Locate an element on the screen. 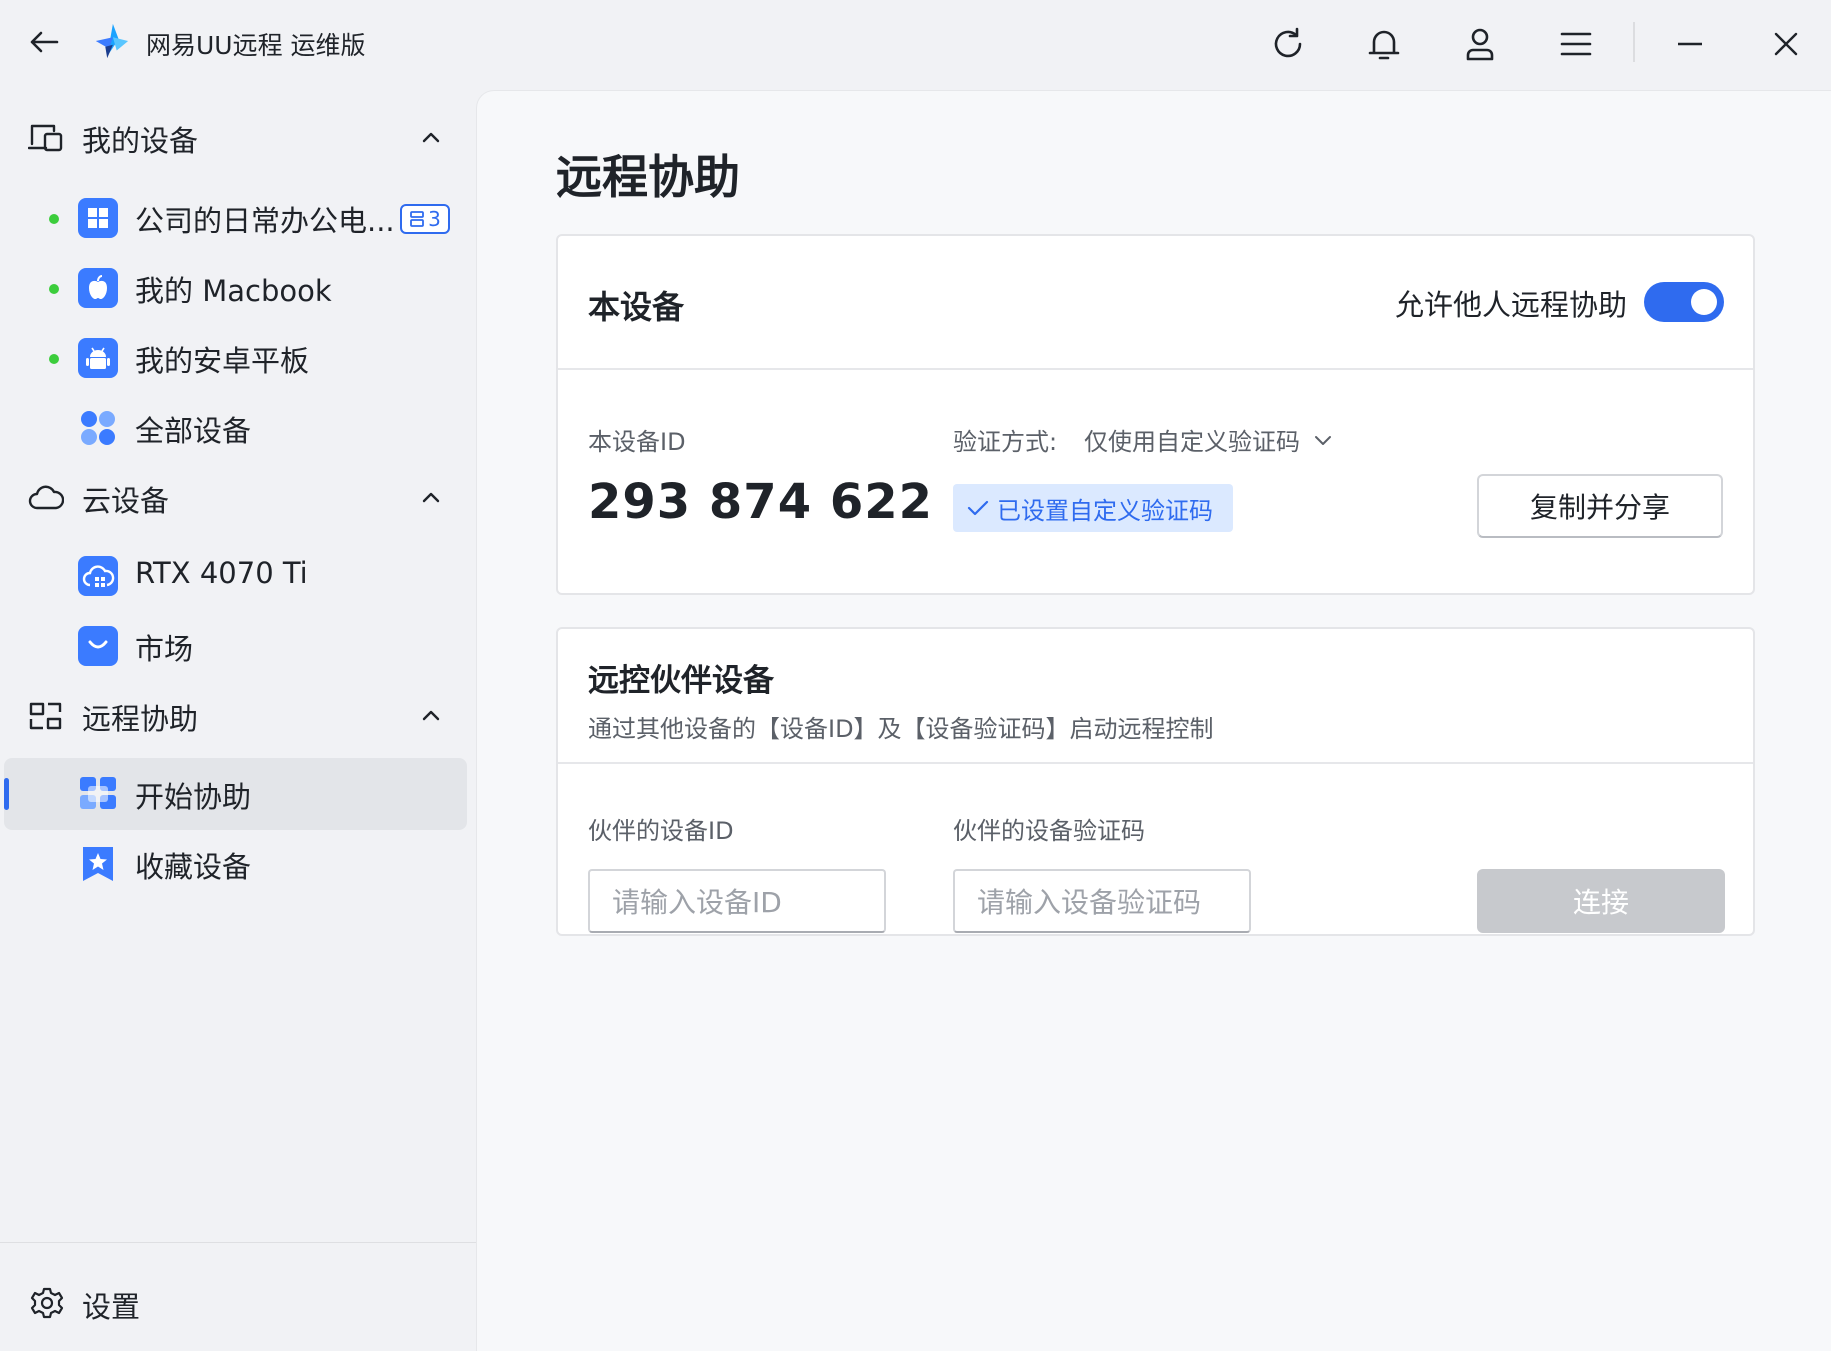 Image resolution: width=1831 pixels, height=1351 pixels. partner-id-label: 伙伴的设备ID is located at coordinates (661, 831).